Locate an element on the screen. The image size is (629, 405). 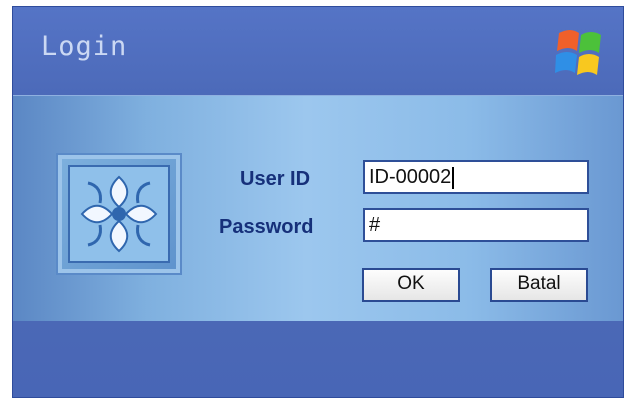
password-input: # is located at coordinates (476, 225).